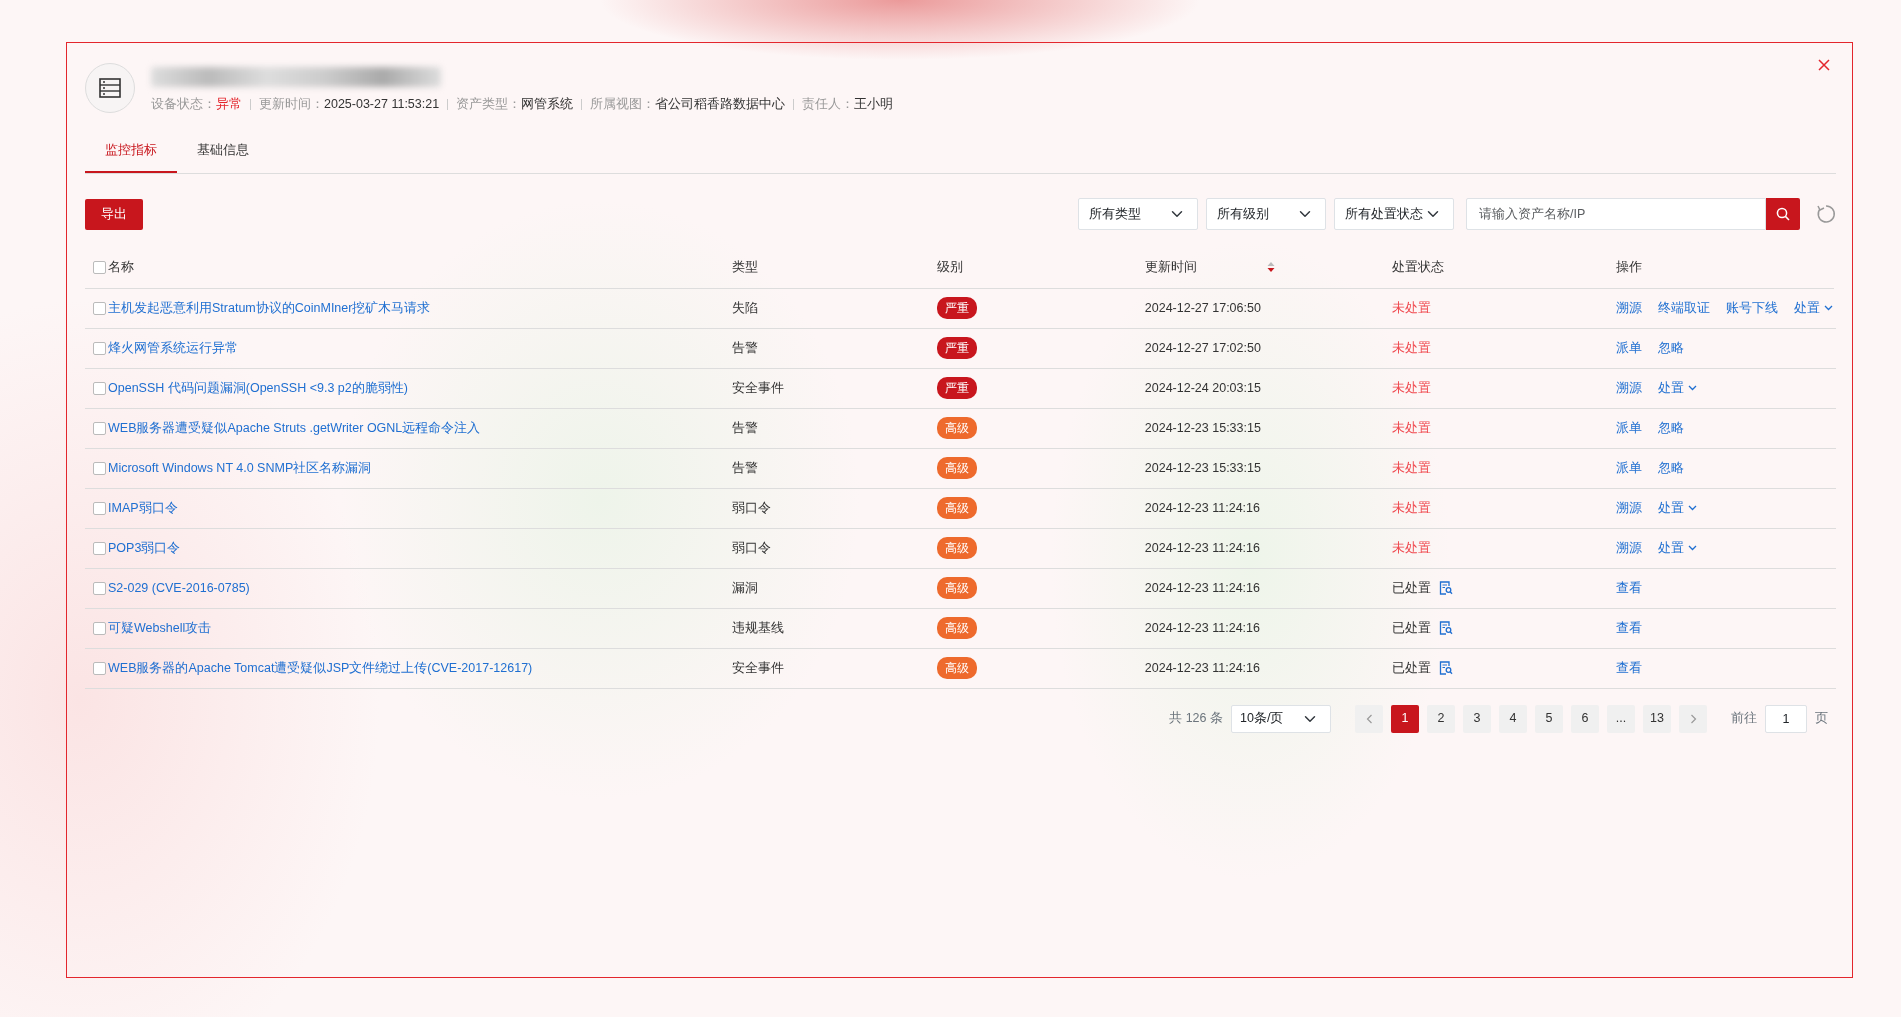 The image size is (1901, 1017). Describe the element at coordinates (223, 151) in the screenshot. I see `tab: 基础信息` at that location.